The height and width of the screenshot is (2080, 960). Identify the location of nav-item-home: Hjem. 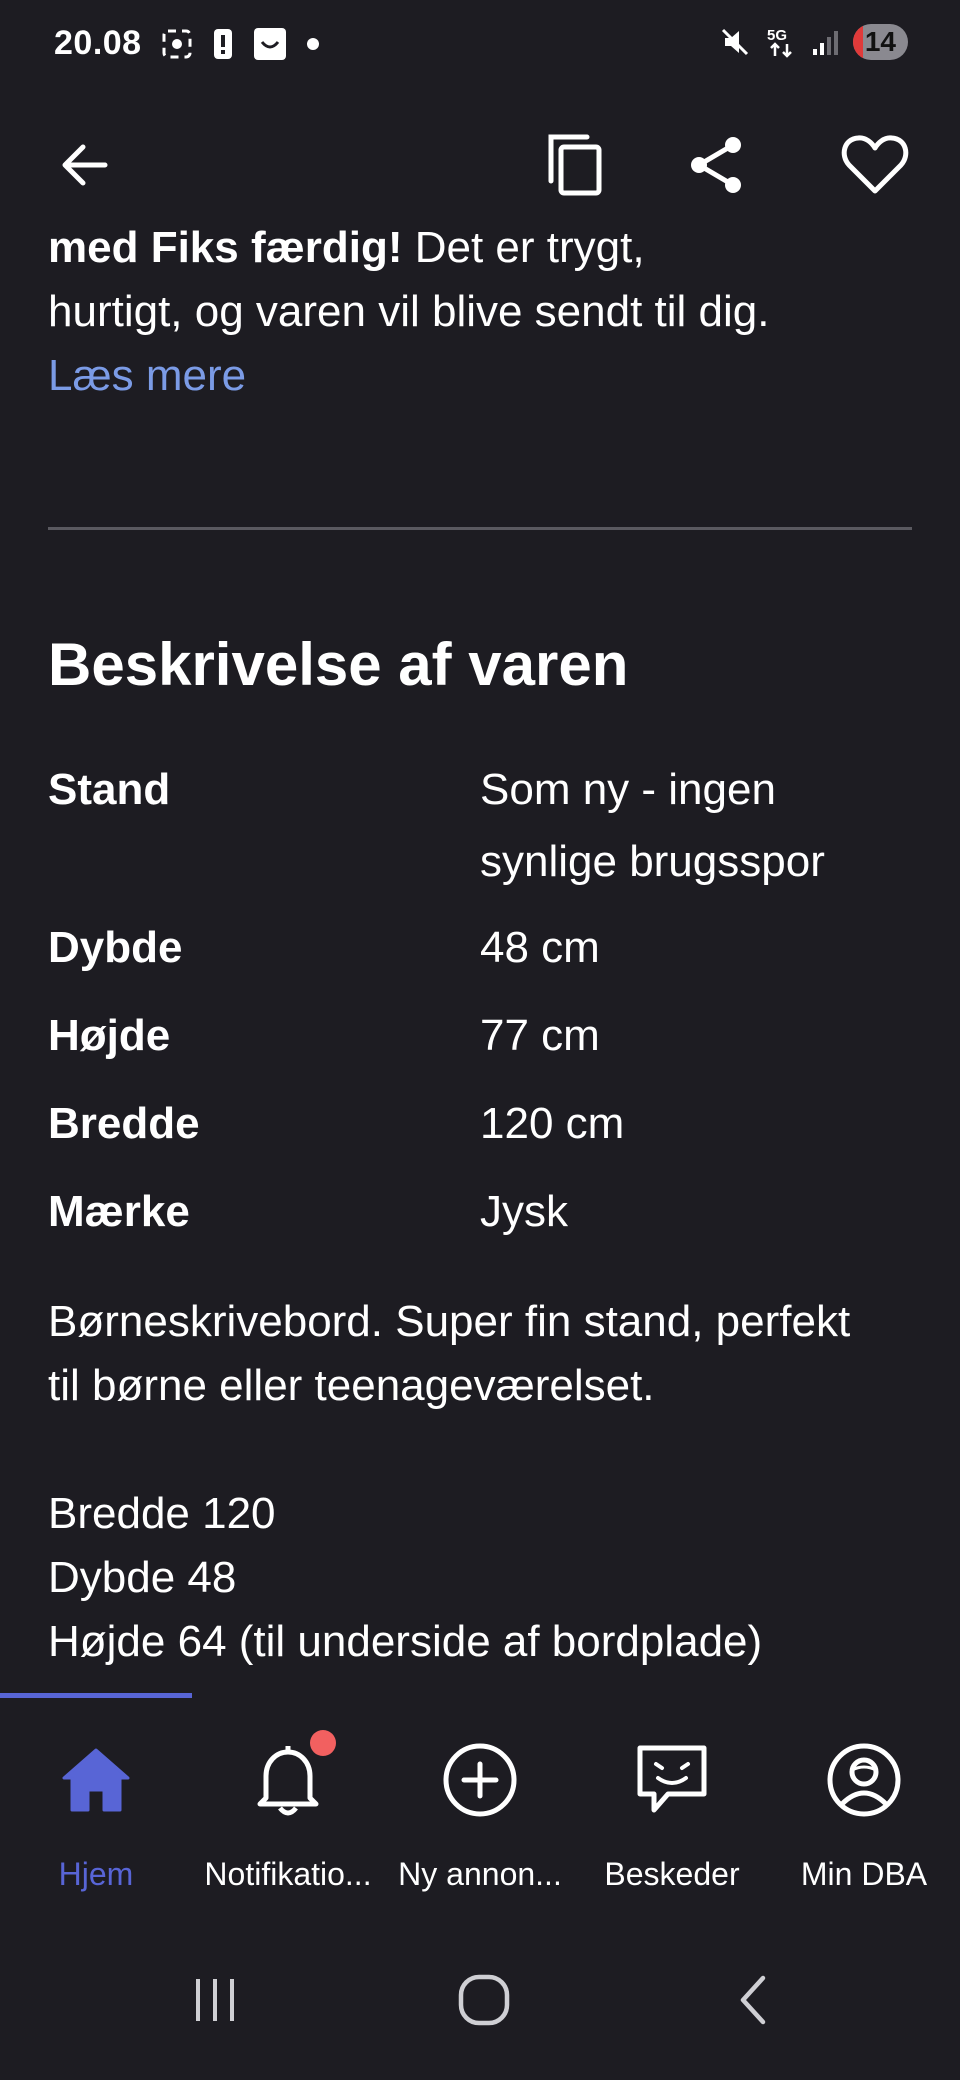
(96, 1809).